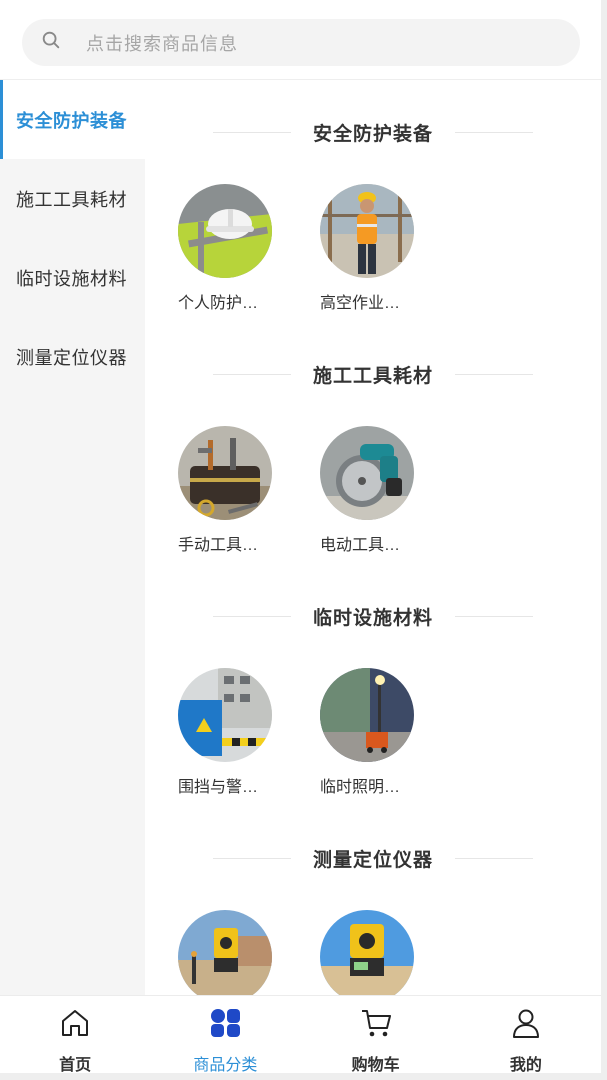 This screenshot has width=607, height=1080. I want to click on section-title: 施工工具耗材, so click(372, 376).